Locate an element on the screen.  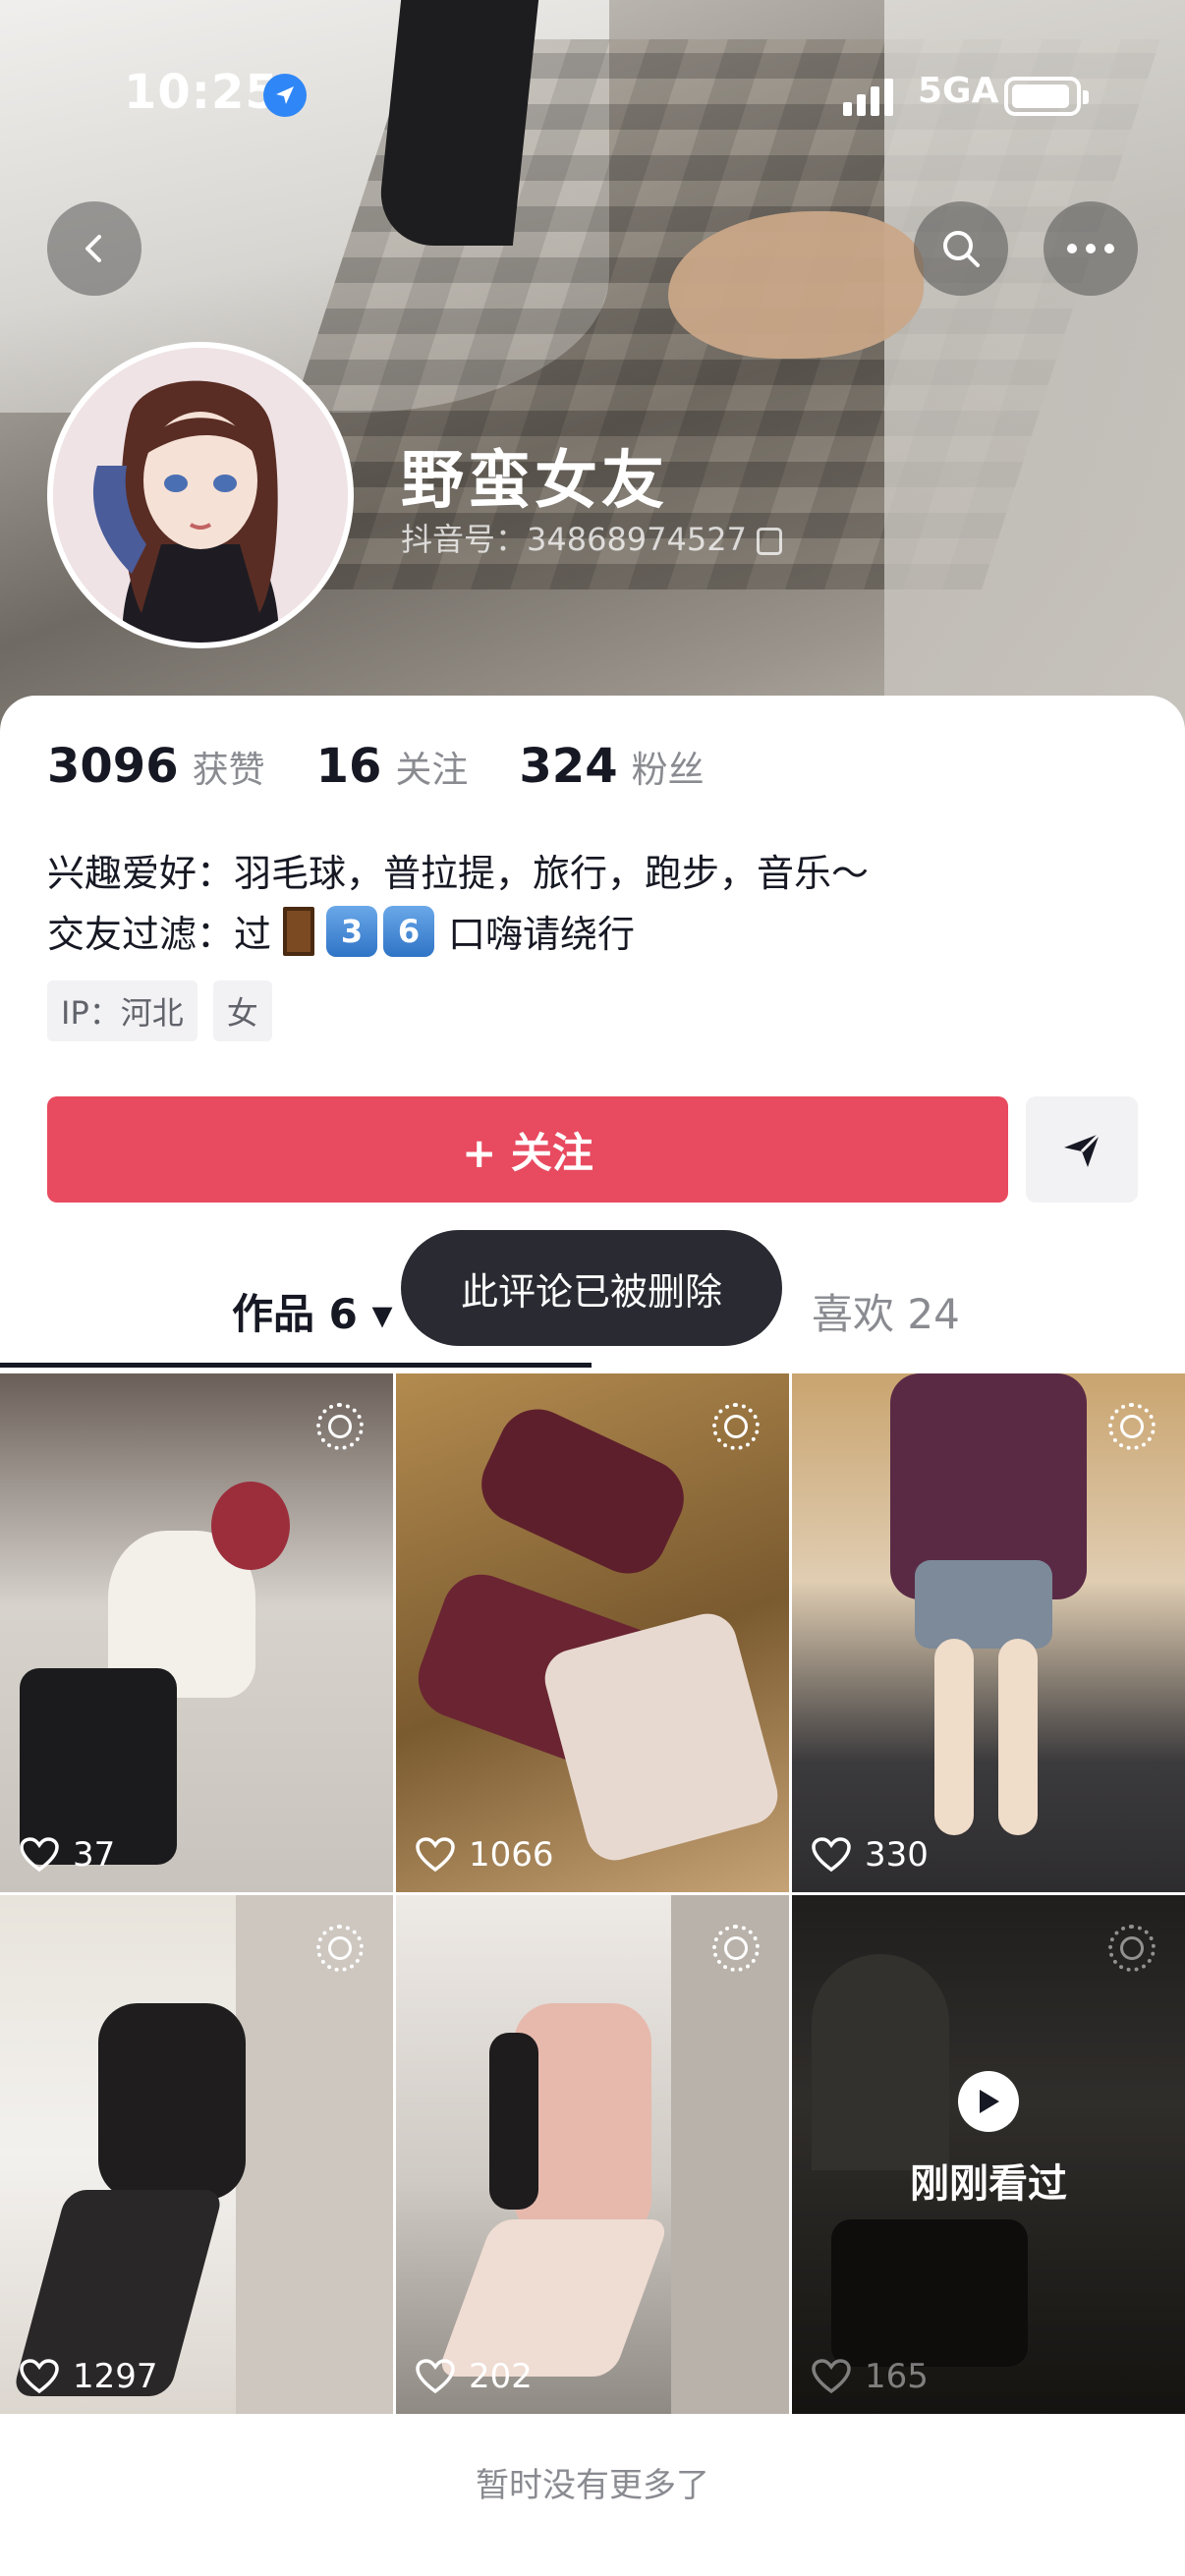
video-tile: 刚刚看过 165 is located at coordinates (989, 2154).